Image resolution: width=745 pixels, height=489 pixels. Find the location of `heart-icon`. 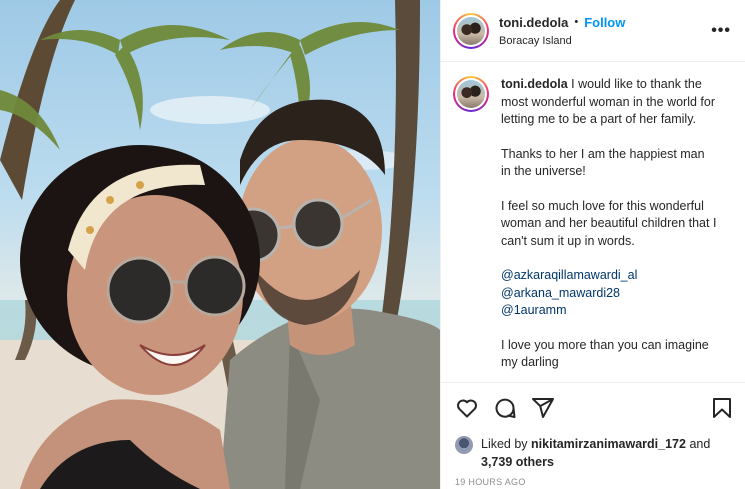

heart-icon is located at coordinates (467, 408).